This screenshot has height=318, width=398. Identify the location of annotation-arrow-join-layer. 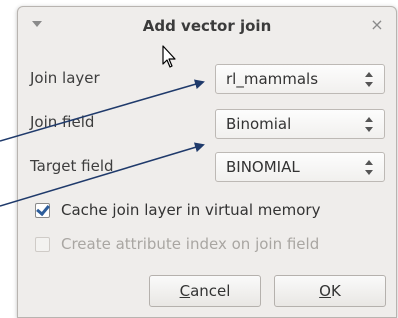
(102, 110).